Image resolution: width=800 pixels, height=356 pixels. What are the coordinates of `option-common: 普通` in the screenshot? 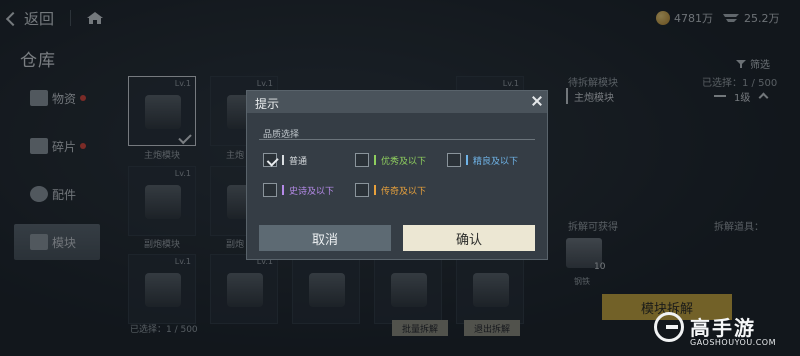 It's located at (285, 160).